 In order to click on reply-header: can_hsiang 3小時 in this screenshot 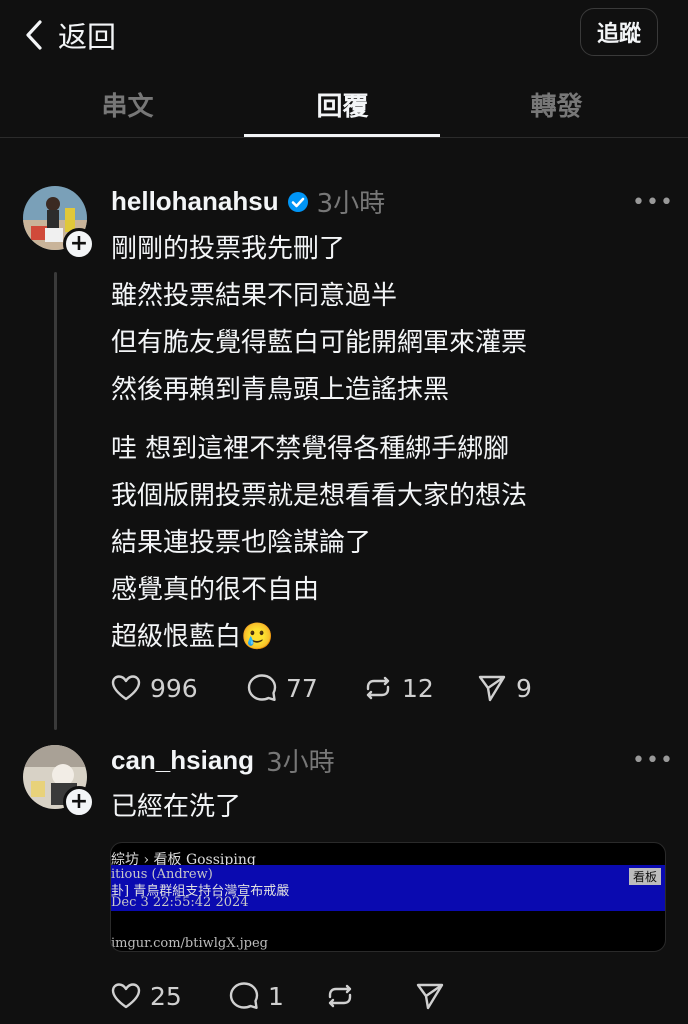, I will do `click(223, 760)`.